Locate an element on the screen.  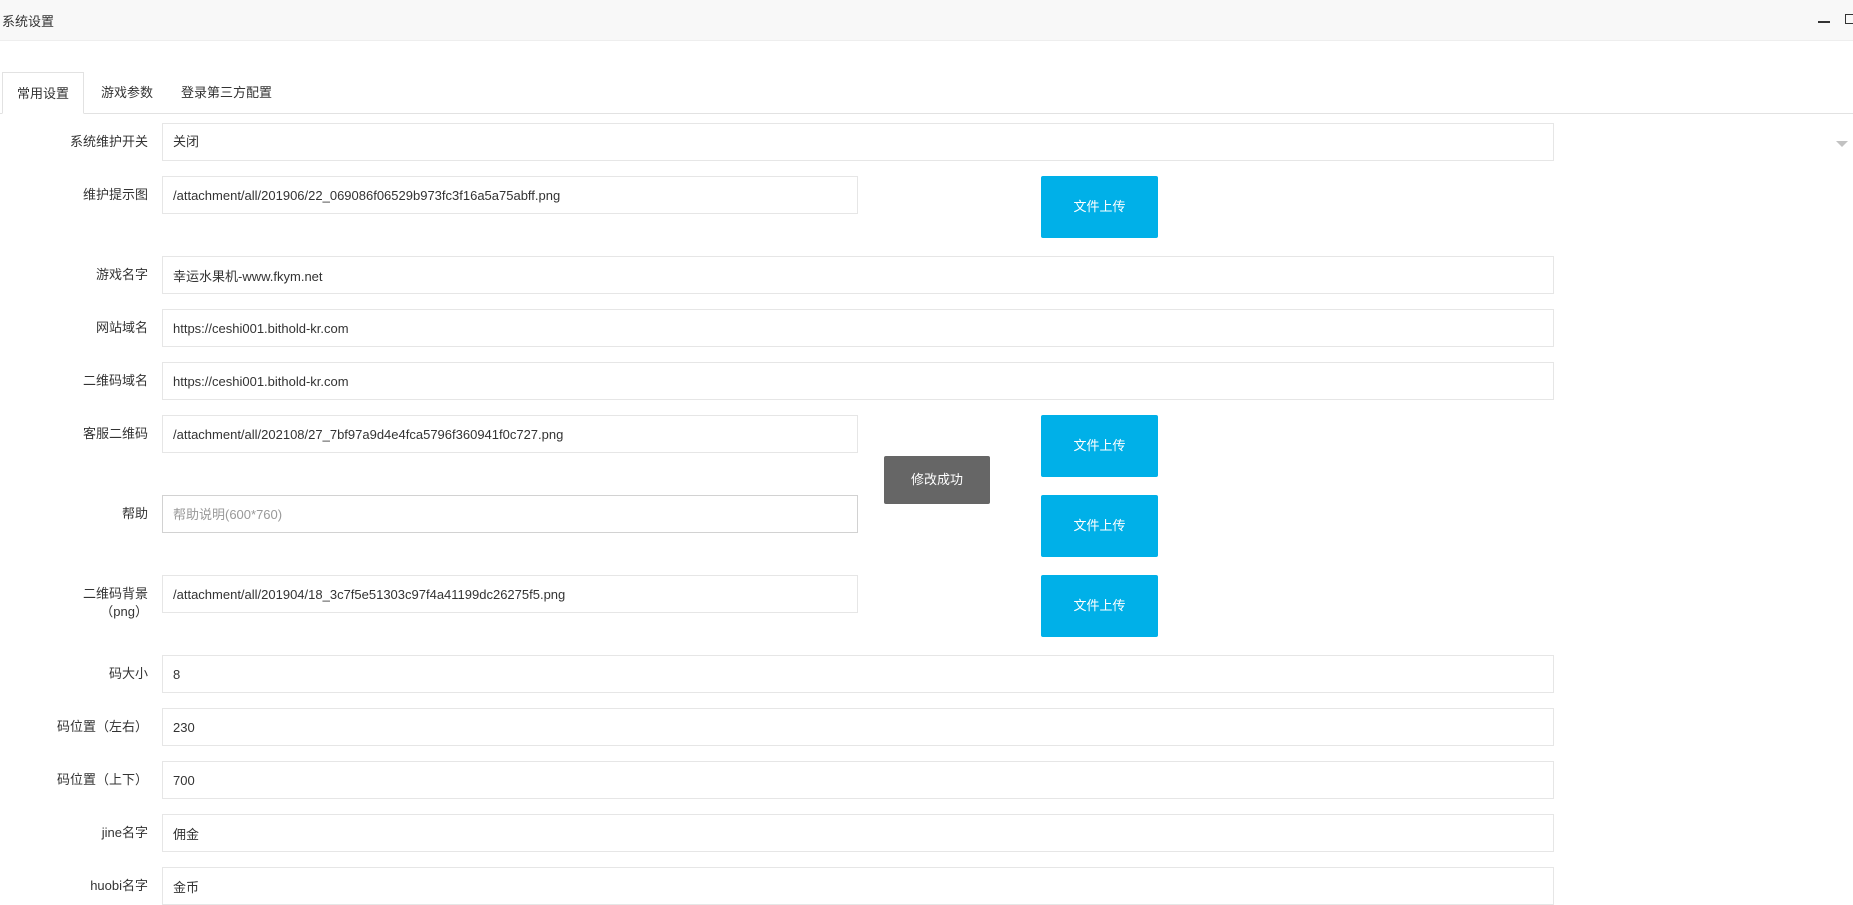
jine-name-label: jine名字 is located at coordinates (124, 832).